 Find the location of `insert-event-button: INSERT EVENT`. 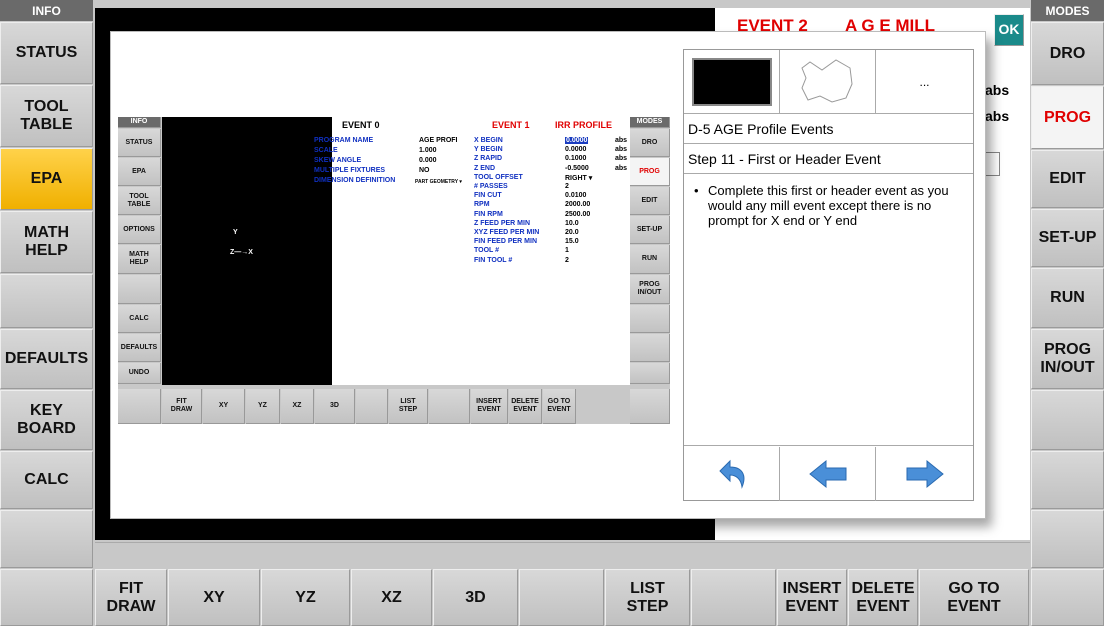

insert-event-button: INSERT EVENT is located at coordinates (812, 597).